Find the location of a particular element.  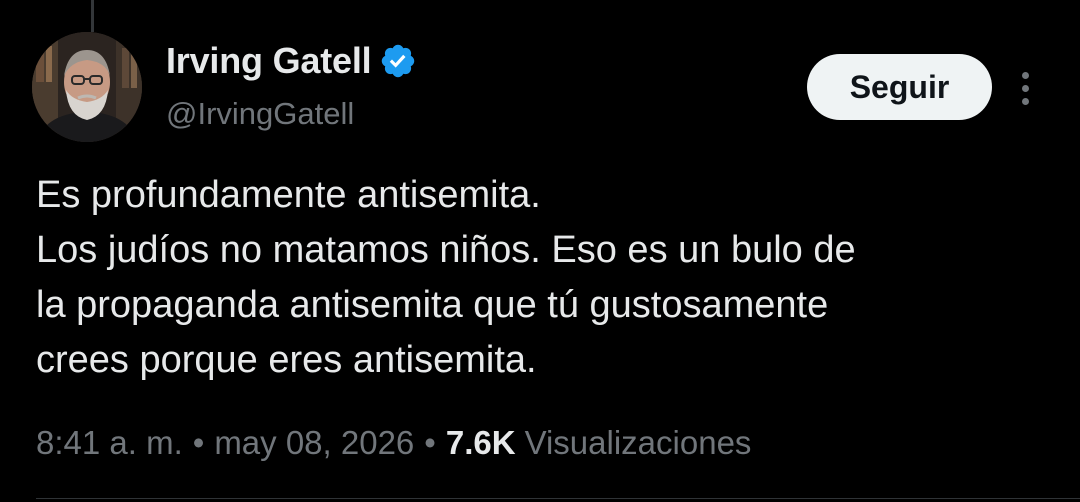

author-name-row: Irving Gatell is located at coordinates (291, 61).